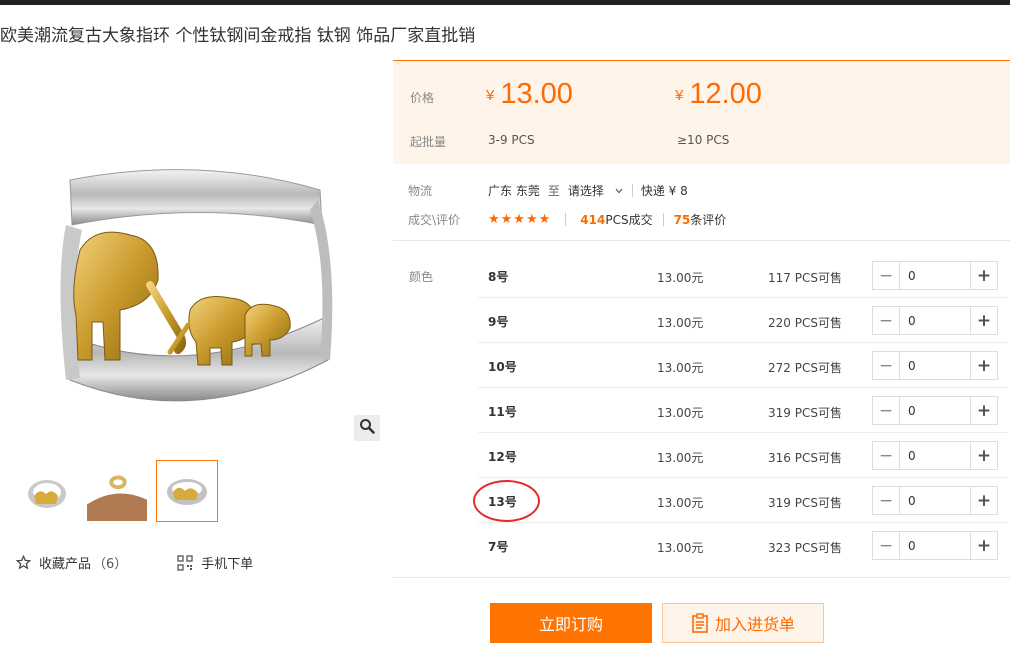 This screenshot has width=1010, height=664. Describe the element at coordinates (682, 220) in the screenshot. I see `review-count: 75` at that location.